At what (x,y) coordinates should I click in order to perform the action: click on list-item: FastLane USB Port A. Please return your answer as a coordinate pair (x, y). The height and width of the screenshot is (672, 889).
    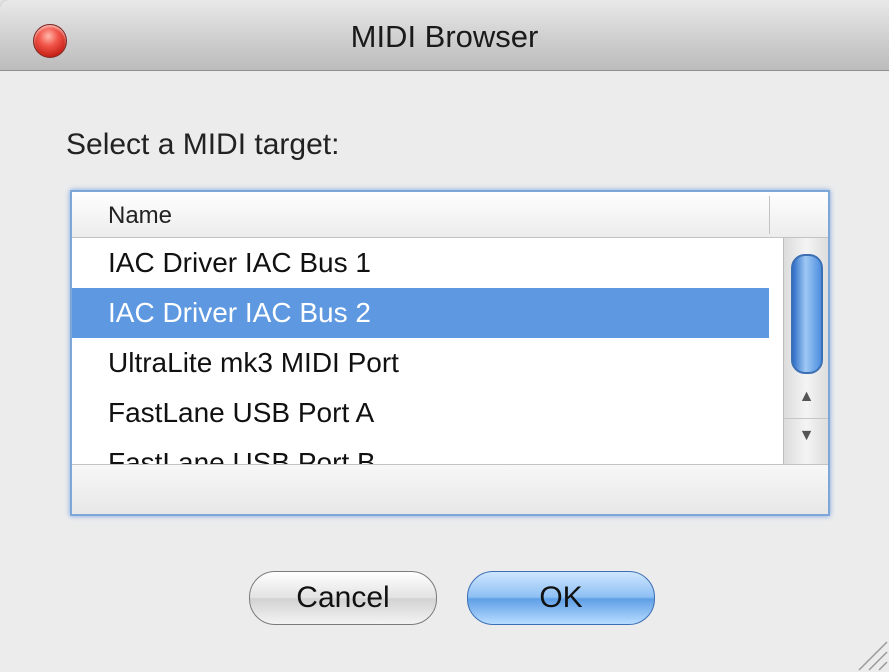
    Looking at the image, I should click on (420, 413).